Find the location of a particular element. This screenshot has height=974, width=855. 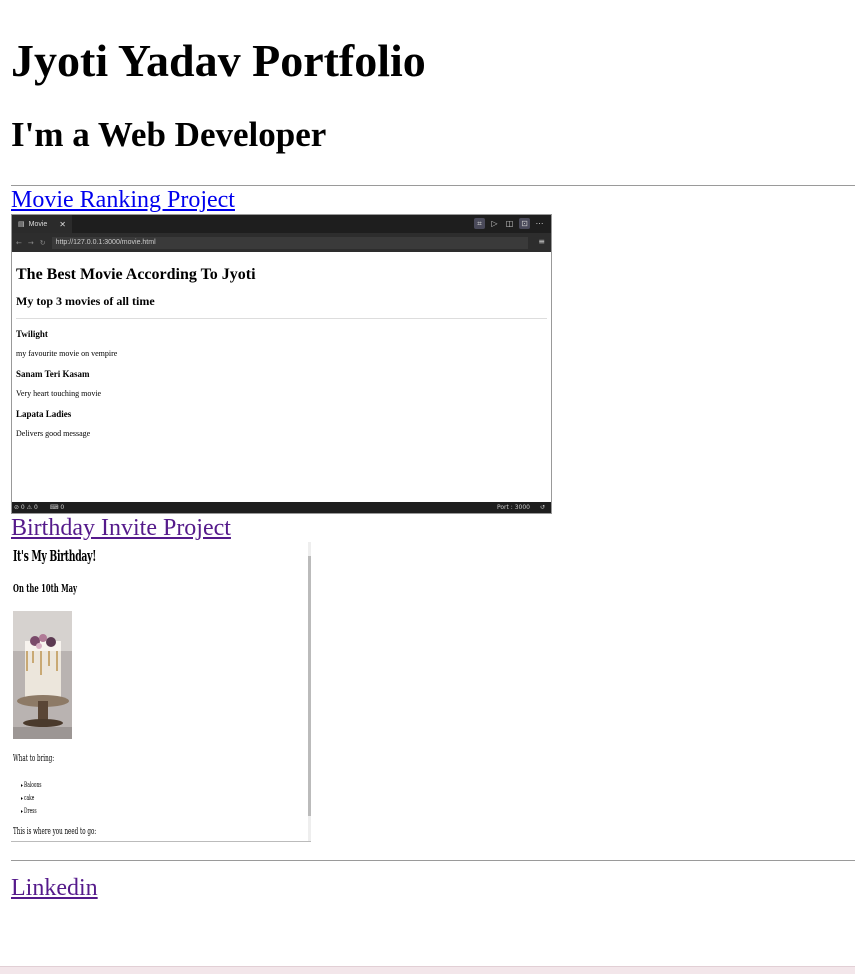

editor-status-bar: ⊘ 0 ⚠ 0 ⌨ 0 Port : 3000 ↺ is located at coordinates (281, 507).